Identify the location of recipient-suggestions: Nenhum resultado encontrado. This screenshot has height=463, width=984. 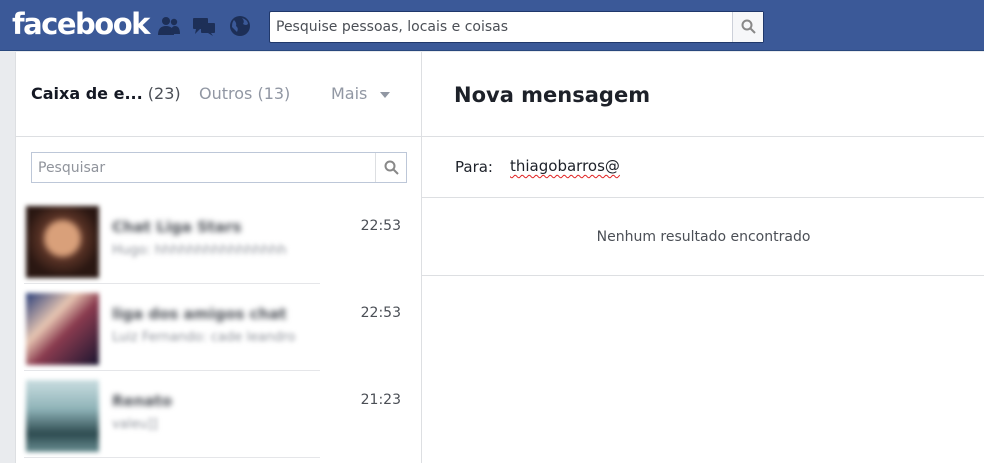
(703, 237).